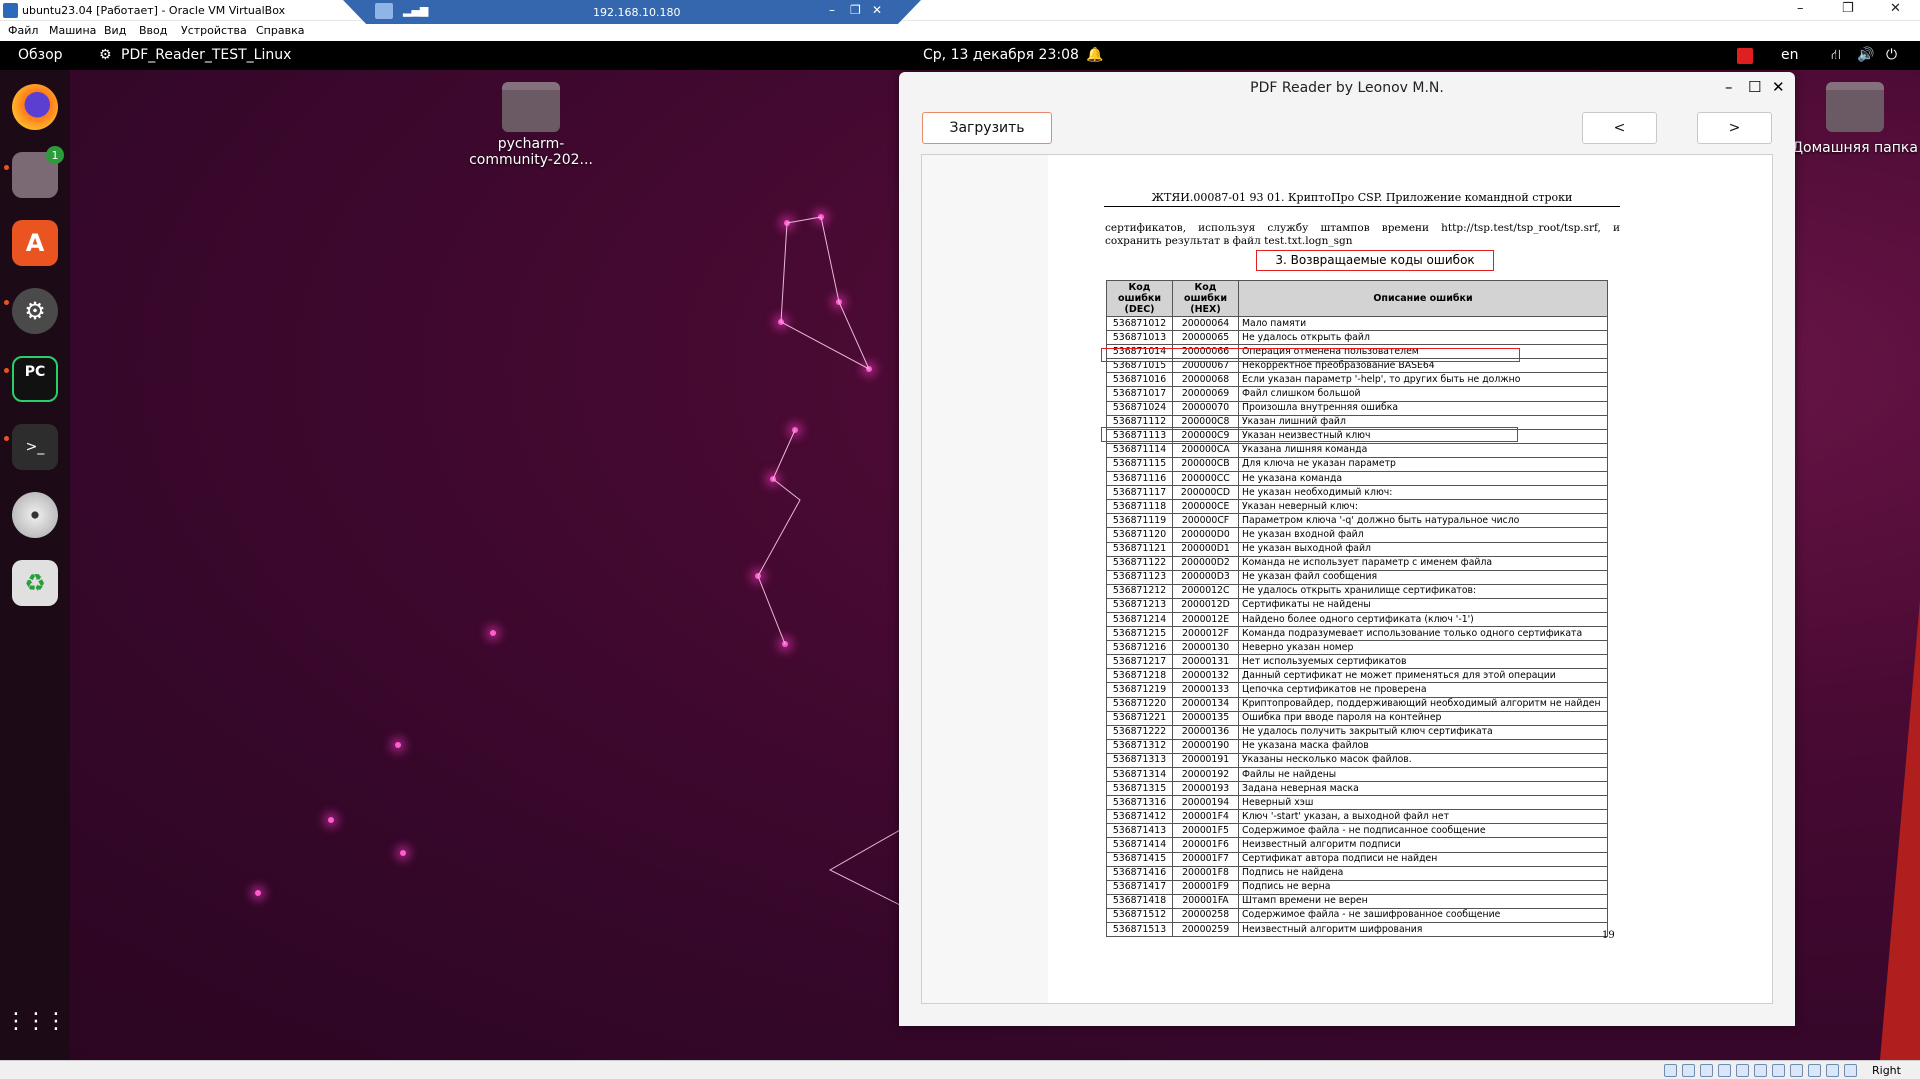 Image resolution: width=1920 pixels, height=1079 pixels. Describe the element at coordinates (1205, 591) in the screenshot. I see `cell-hex: 2000012C` at that location.